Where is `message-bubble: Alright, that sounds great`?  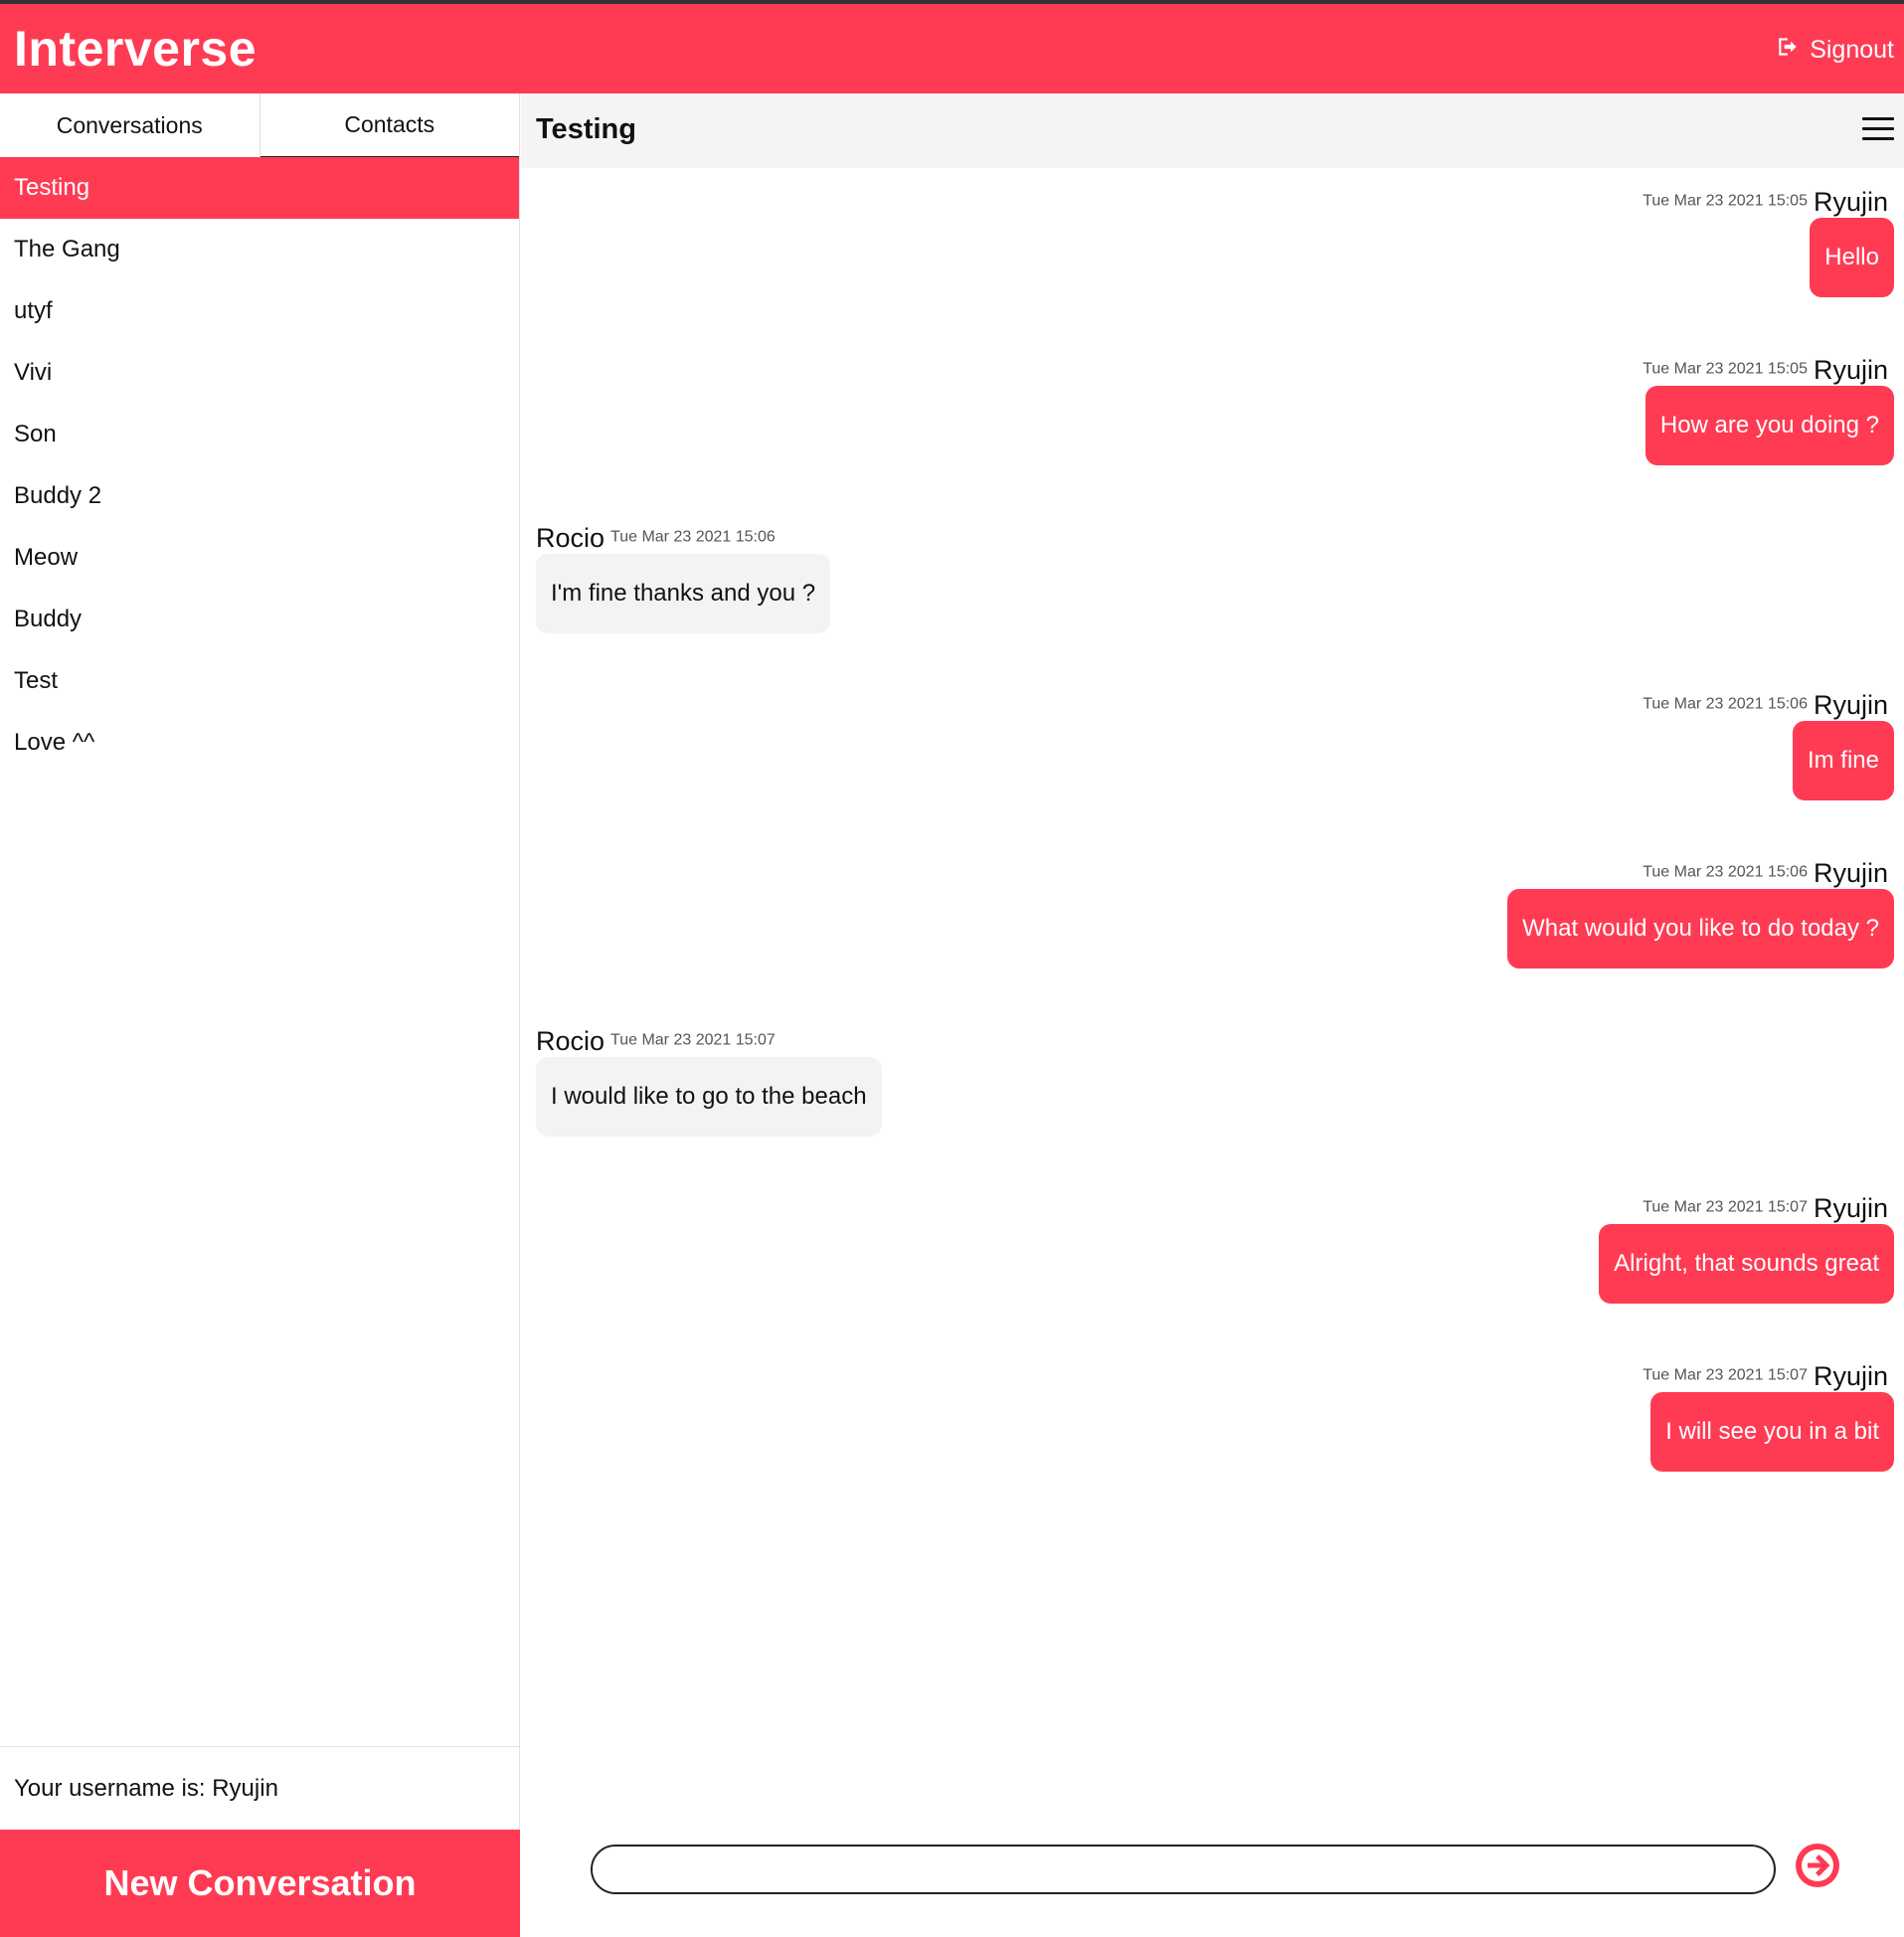
message-bubble: Alright, that sounds great is located at coordinates (1746, 1264).